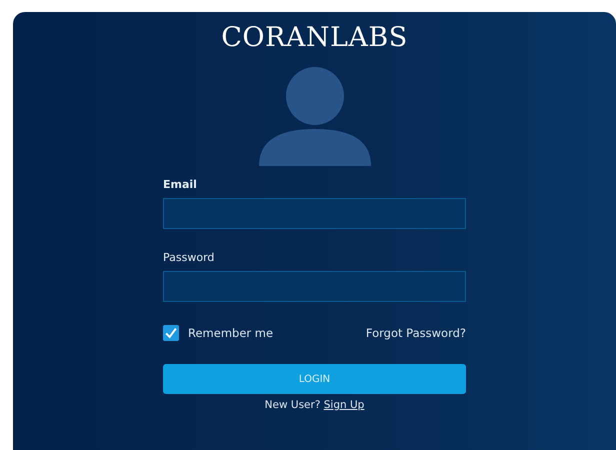  What do you see at coordinates (189, 258) in the screenshot?
I see `field-label: Password` at bounding box center [189, 258].